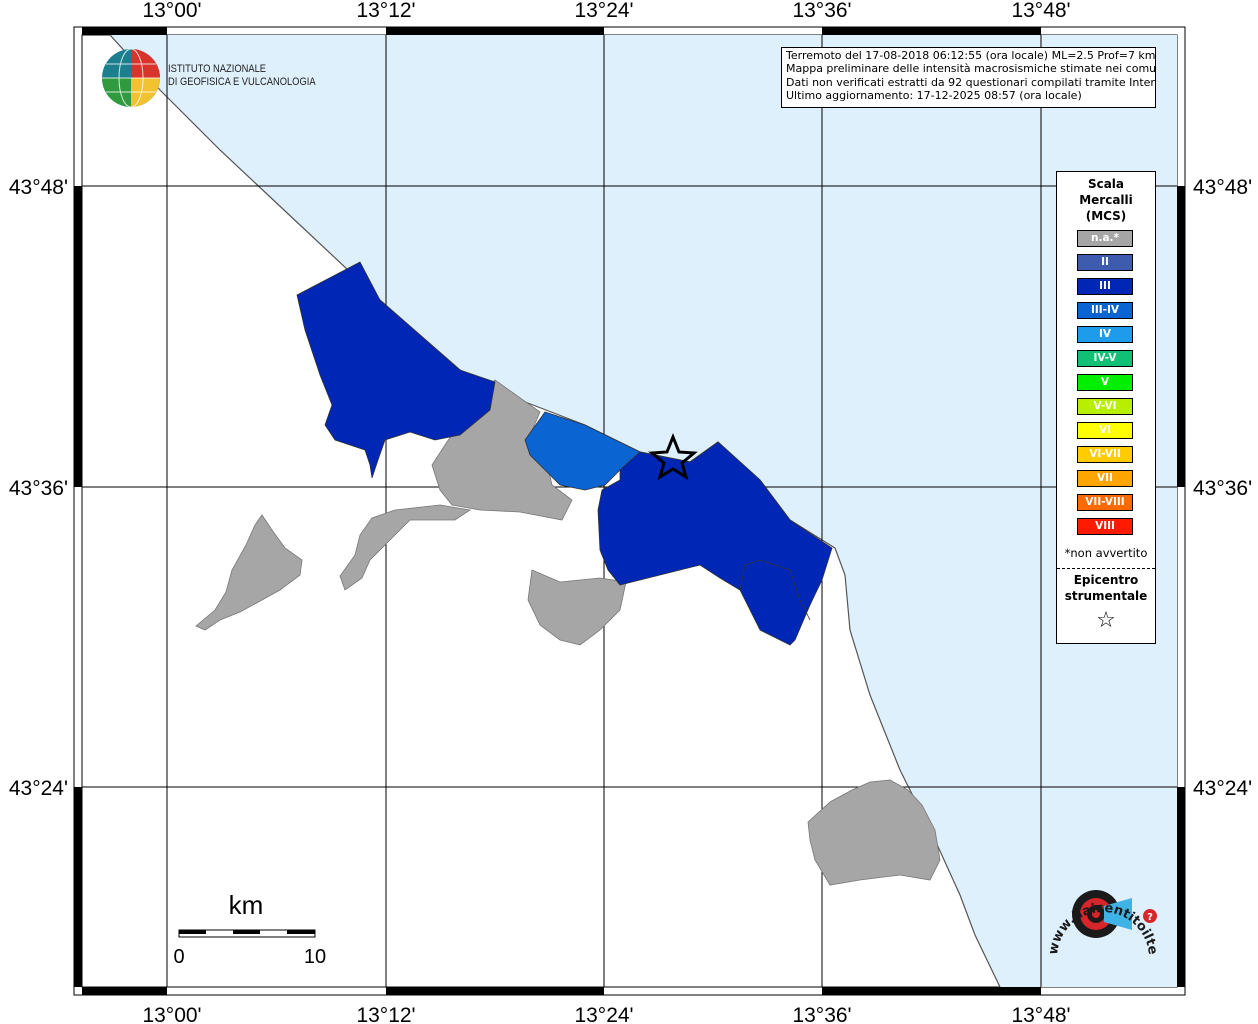  What do you see at coordinates (1105, 334) in the screenshot?
I see `legend-item: IV` at bounding box center [1105, 334].